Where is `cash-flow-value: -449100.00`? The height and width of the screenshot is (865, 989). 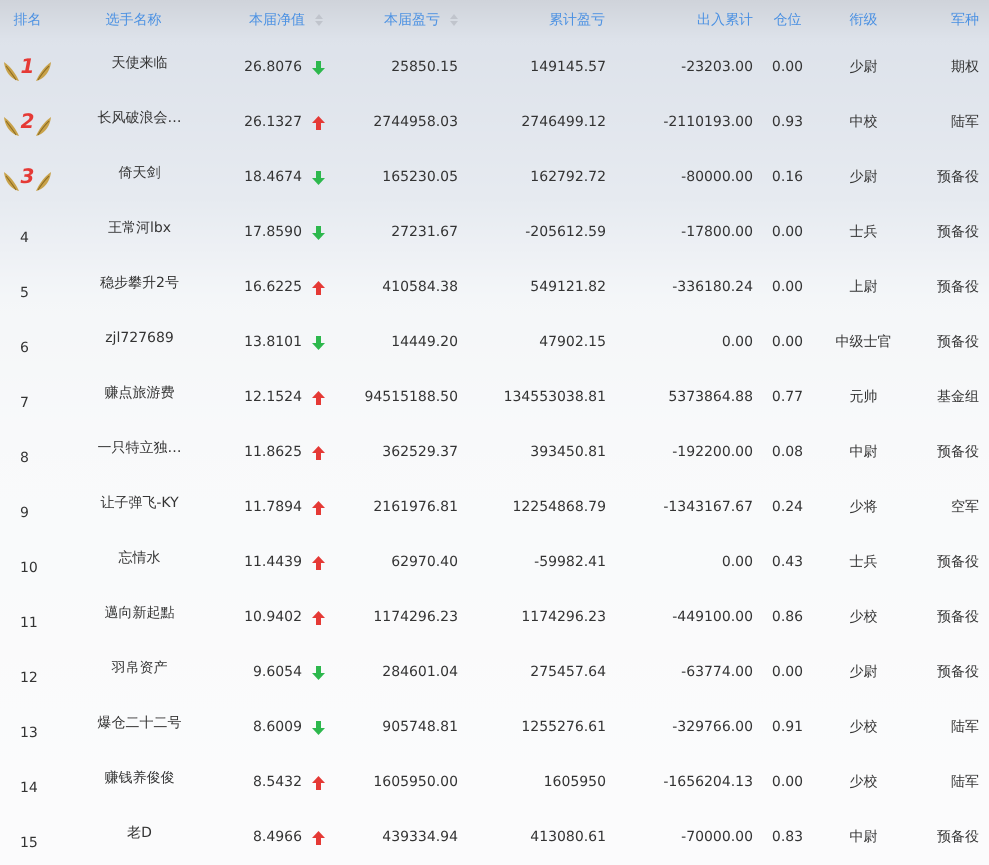 cash-flow-value: -449100.00 is located at coordinates (712, 617).